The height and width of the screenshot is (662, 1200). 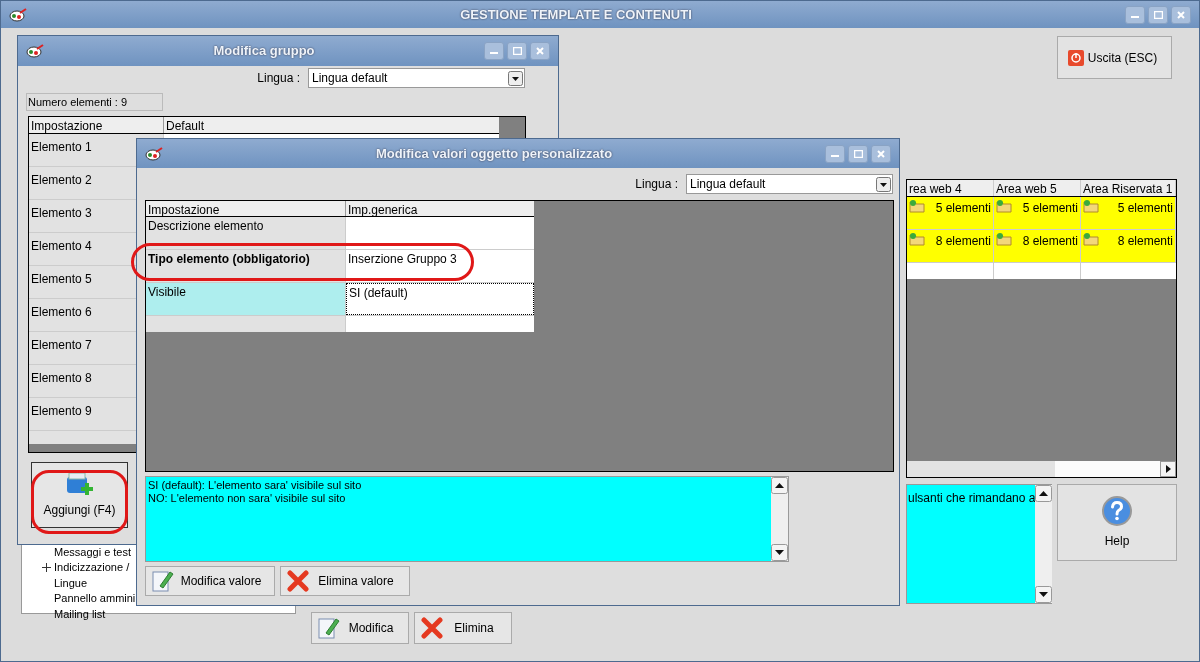 What do you see at coordinates (247, 498) in the screenshot?
I see `info-text: NO: L'elemento non sara' visibile sul sito` at bounding box center [247, 498].